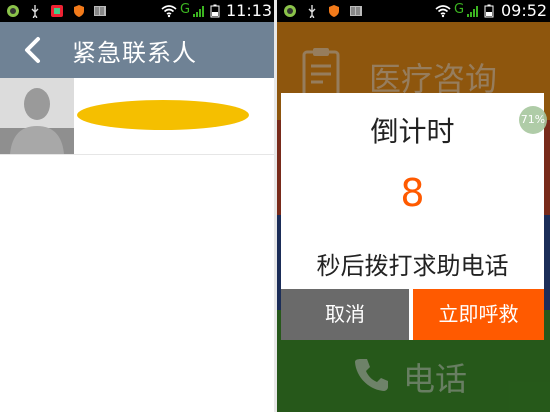  I want to click on avatar, so click(37, 116).